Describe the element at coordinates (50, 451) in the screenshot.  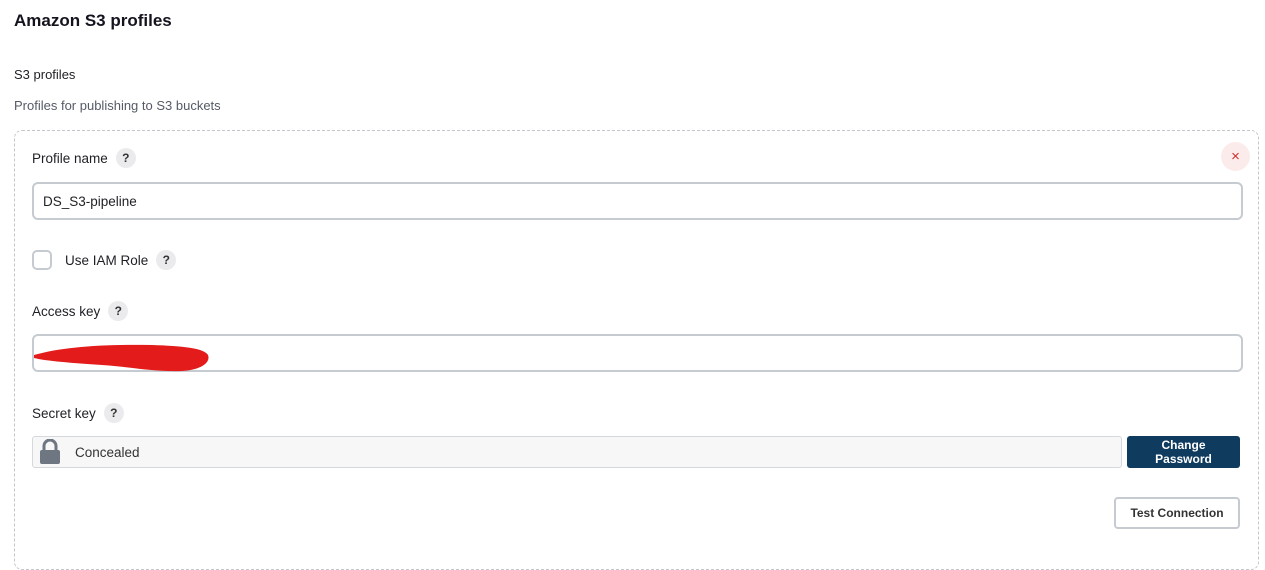
I see `lock-icon` at that location.